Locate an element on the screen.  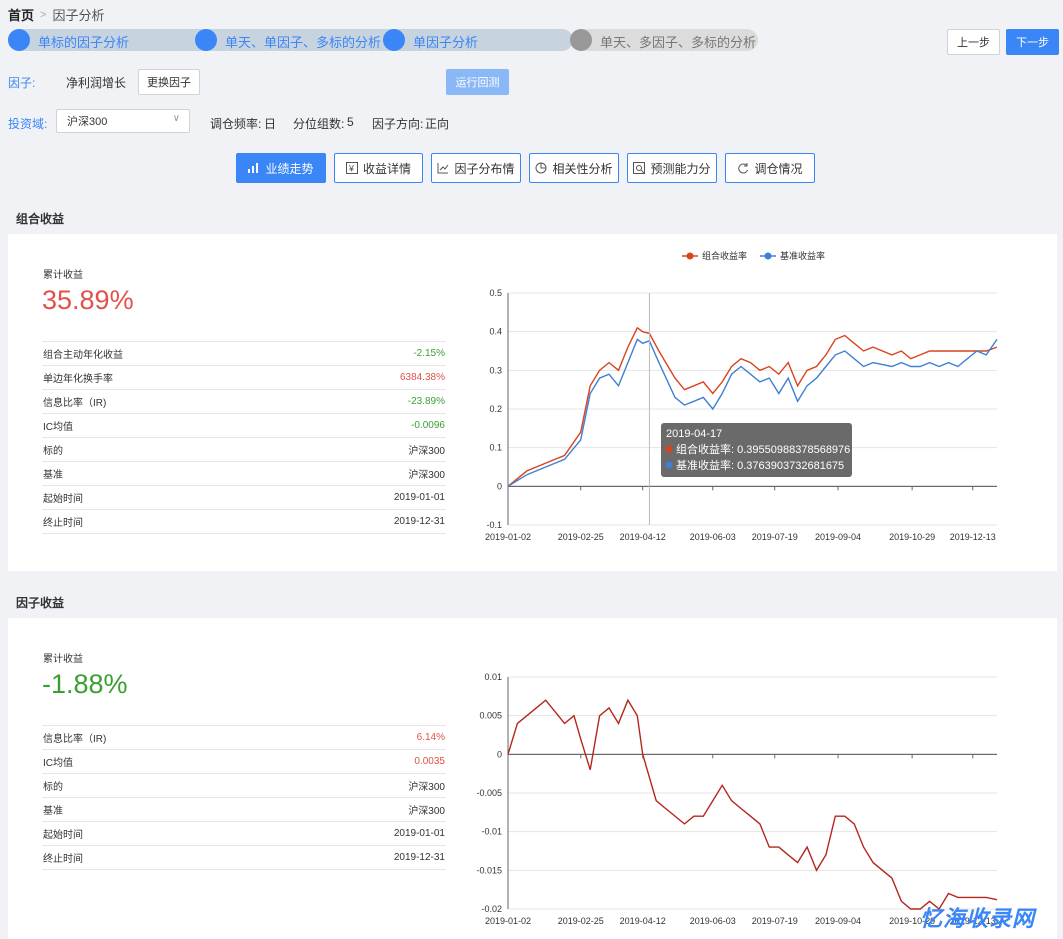
universe-label: 投资域: is located at coordinates (28, 124).